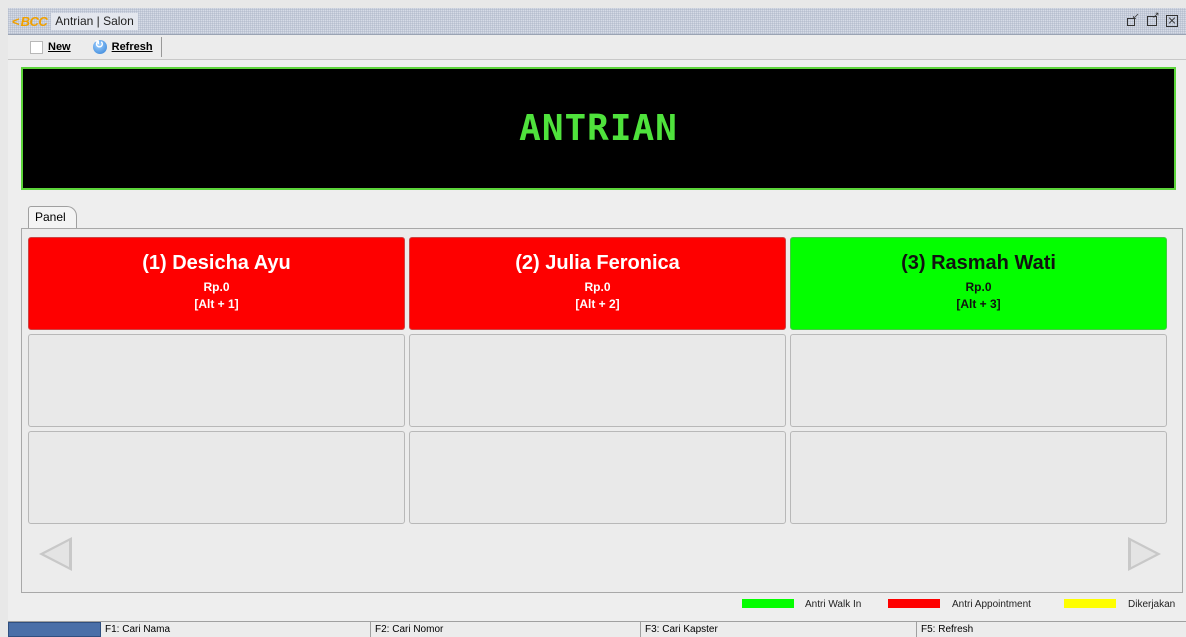 The image size is (1186, 637). Describe the element at coordinates (1143, 554) in the screenshot. I see `next-page-arrow-inner` at that location.